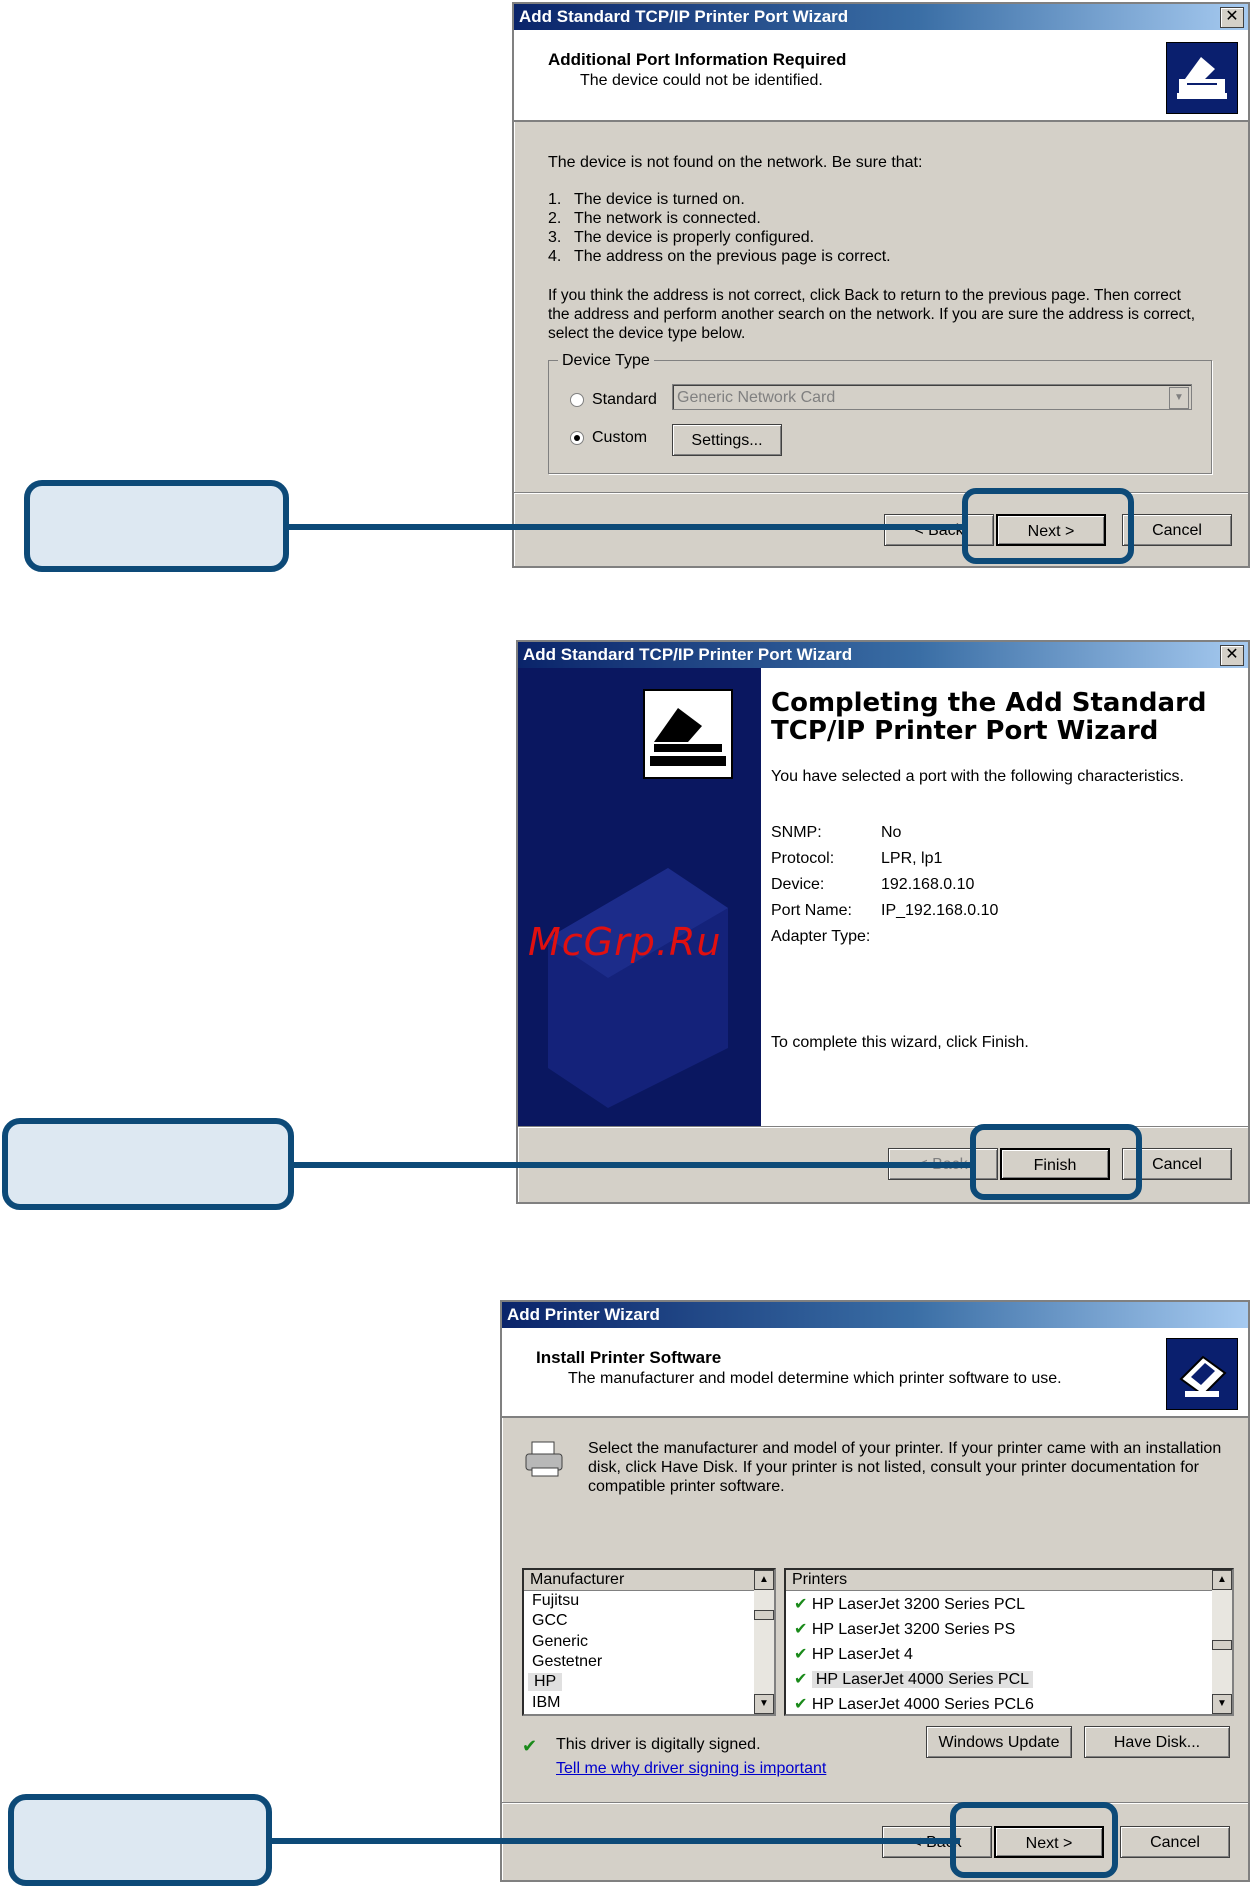 The width and height of the screenshot is (1250, 1890). What do you see at coordinates (546, 1703) in the screenshot?
I see `list-item: IBM` at bounding box center [546, 1703].